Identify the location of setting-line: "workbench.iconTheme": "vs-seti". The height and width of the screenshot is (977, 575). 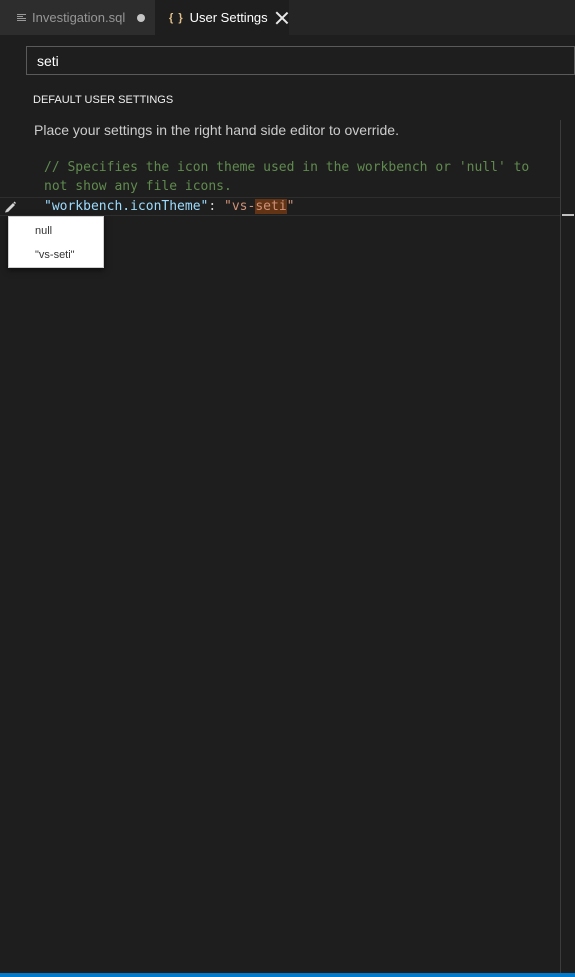
(169, 206).